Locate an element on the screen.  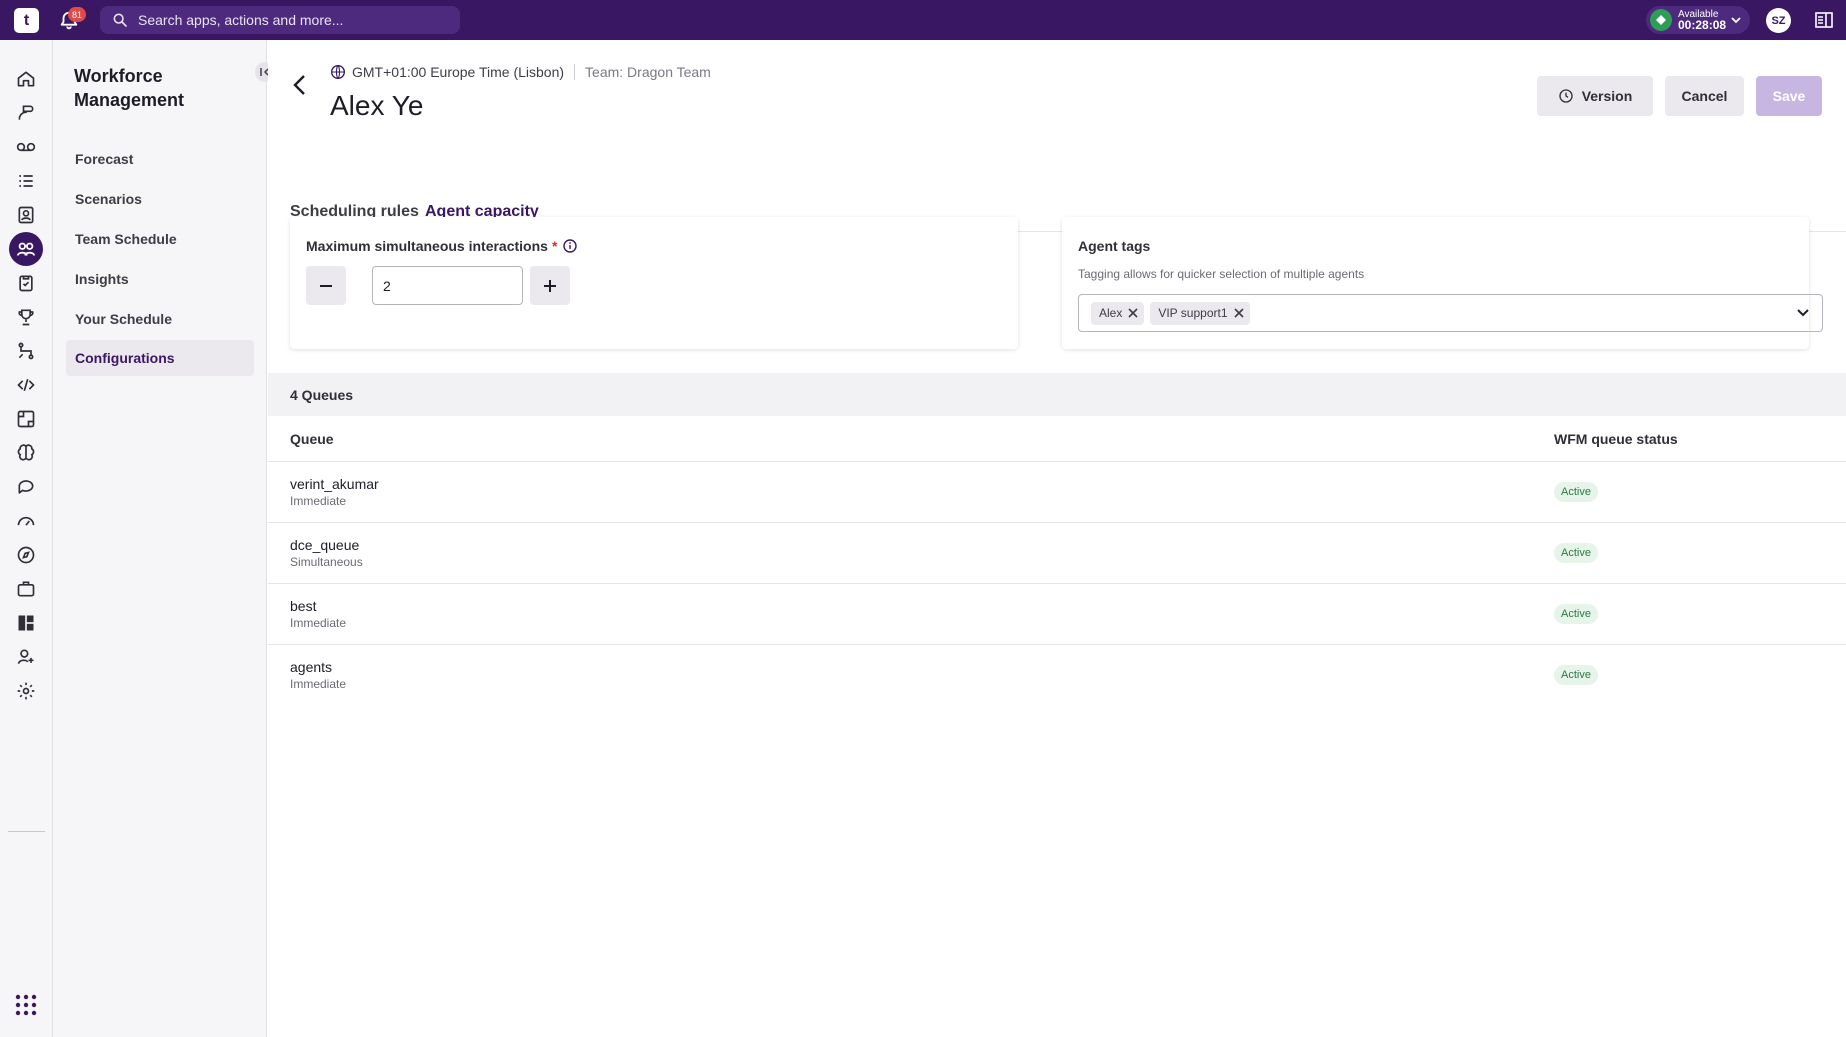
decrement-button is located at coordinates (326, 285).